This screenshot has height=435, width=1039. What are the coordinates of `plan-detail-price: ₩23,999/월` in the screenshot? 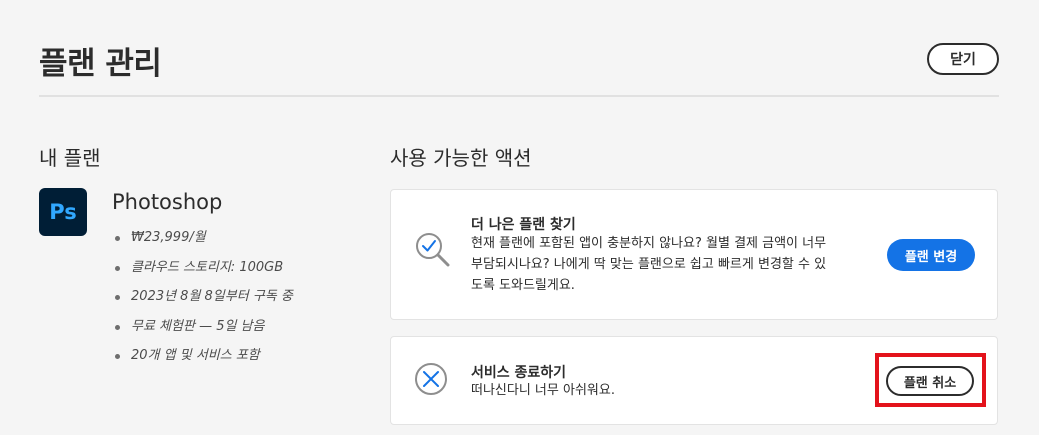 It's located at (202, 242).